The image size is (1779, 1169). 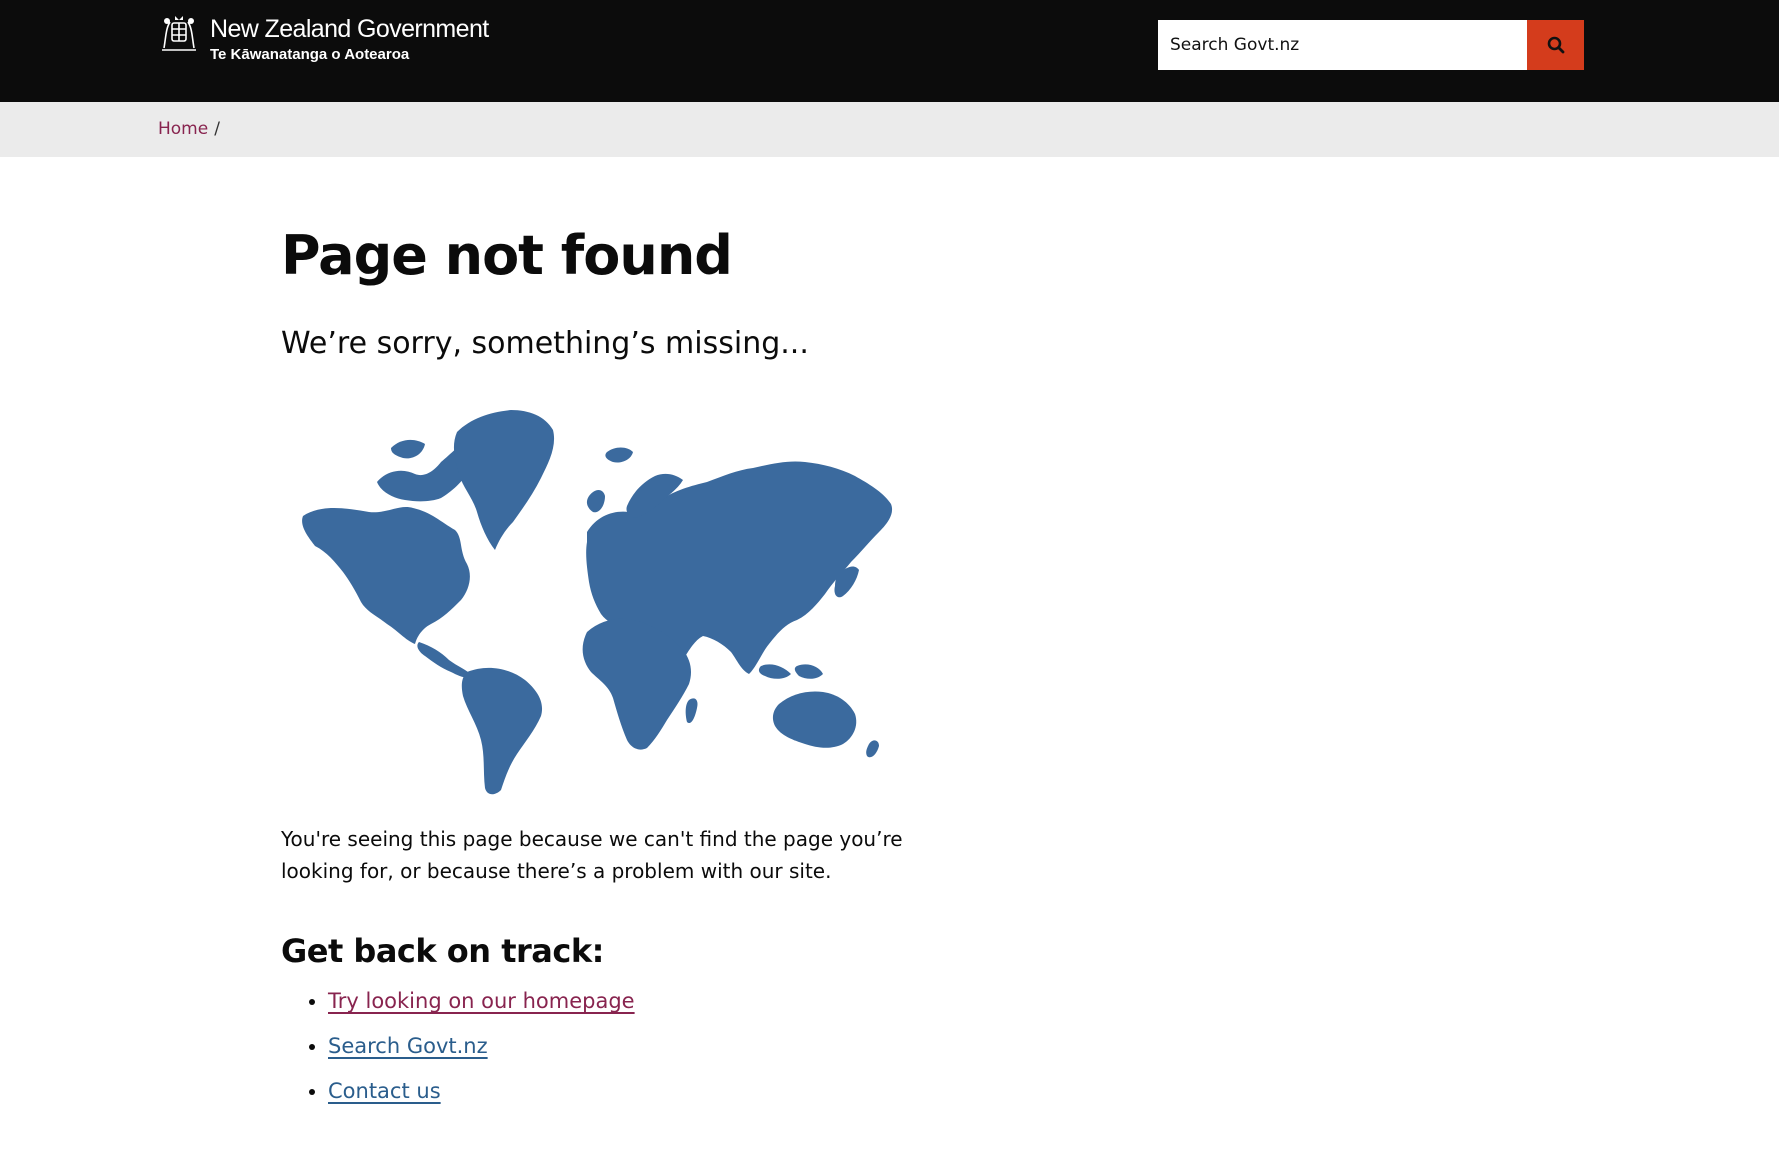 What do you see at coordinates (310, 54) in the screenshot?
I see `logo-subtitle: Te Kāwanatanga o Aotearoa` at bounding box center [310, 54].